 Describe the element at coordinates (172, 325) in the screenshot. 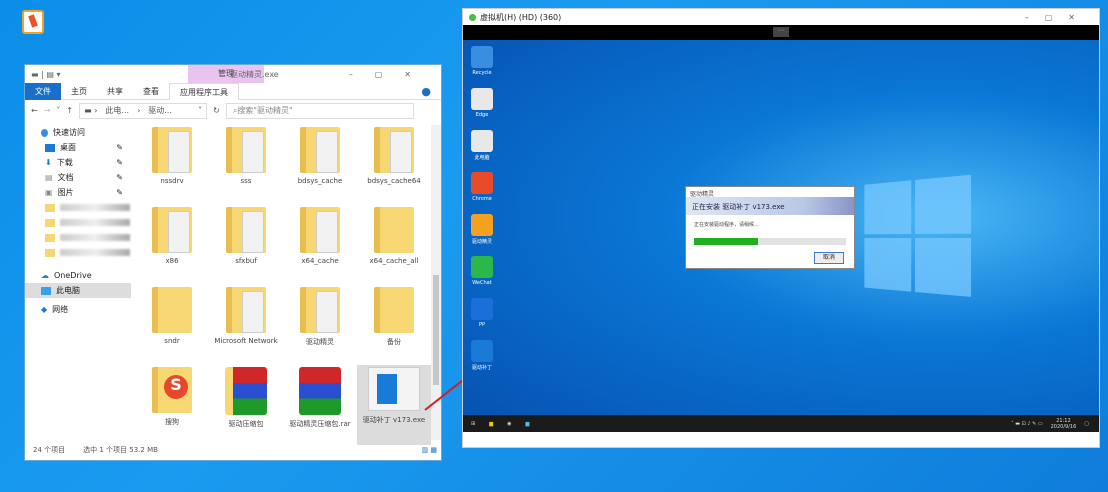

I see `file-item: sndr` at that location.